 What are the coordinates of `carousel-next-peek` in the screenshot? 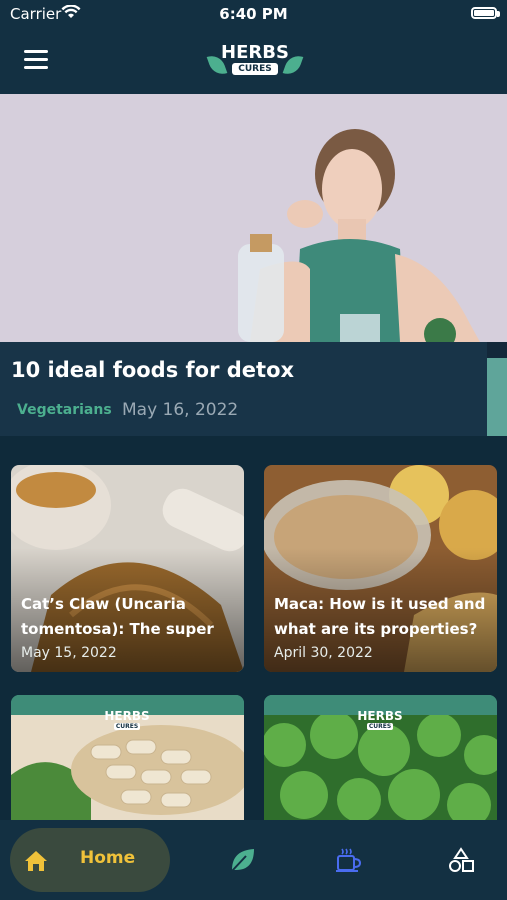 It's located at (497, 397).